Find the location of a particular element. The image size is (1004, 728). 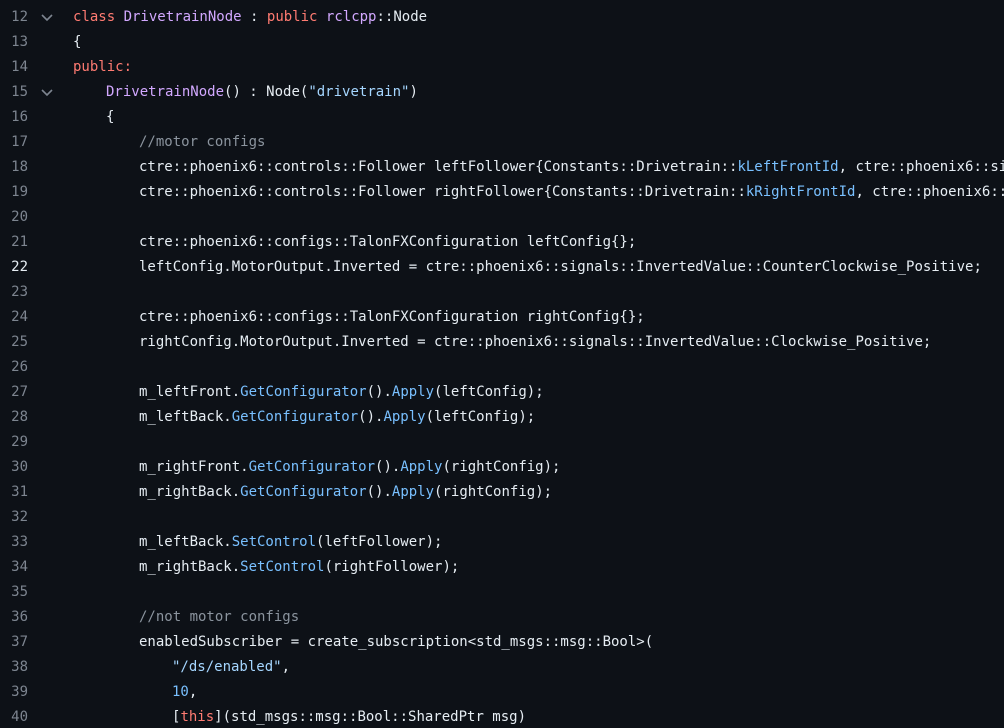

code-token: ::Node is located at coordinates (402, 17).